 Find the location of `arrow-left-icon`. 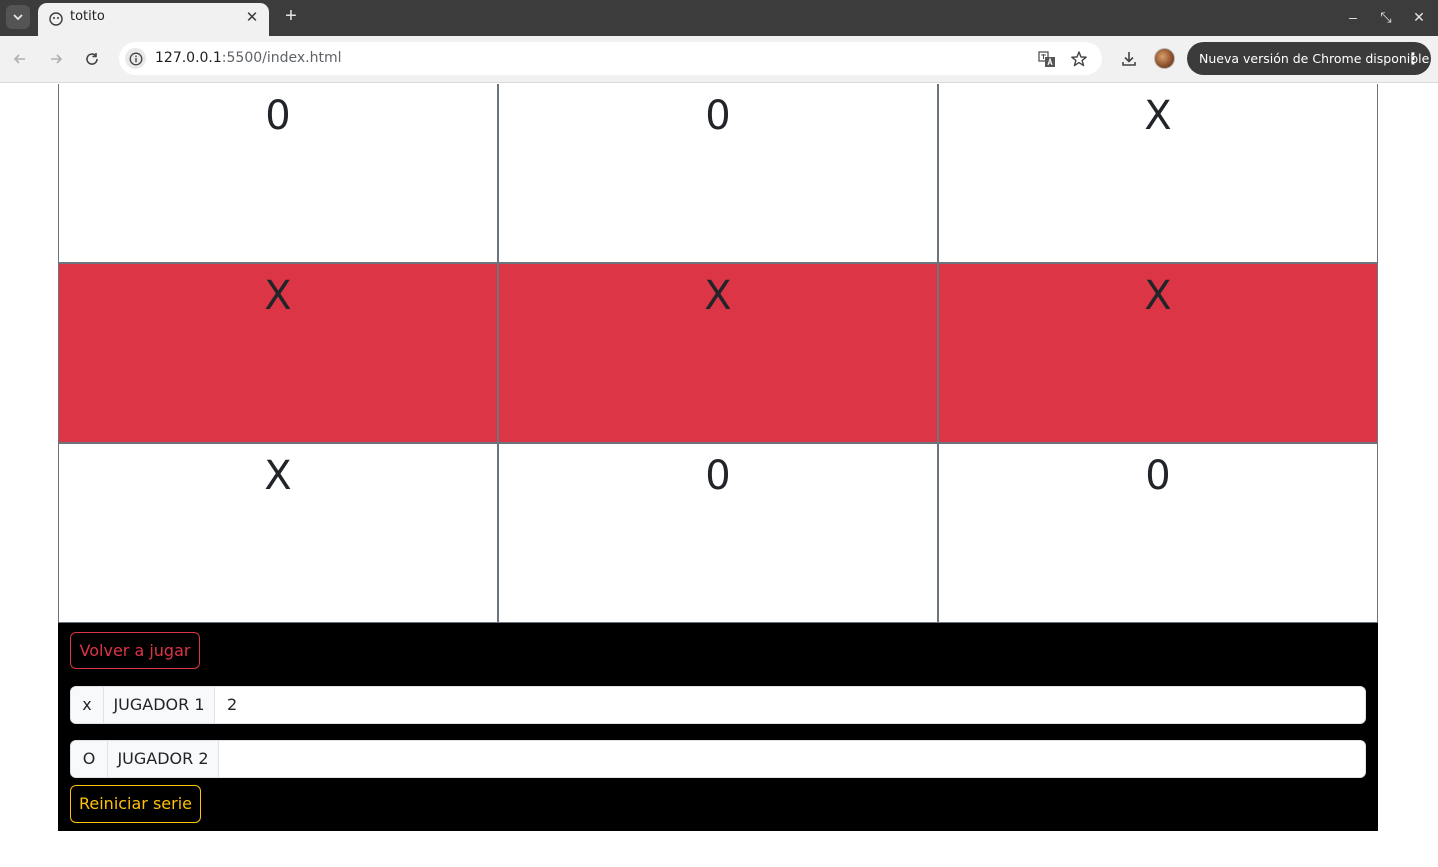

arrow-left-icon is located at coordinates (19, 59).